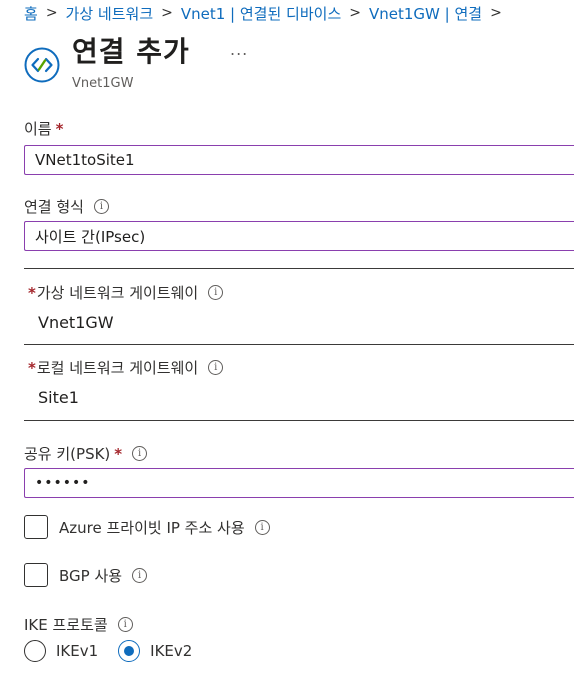 The width and height of the screenshot is (574, 674). I want to click on name-input: VNet1toSite1, so click(299, 160).